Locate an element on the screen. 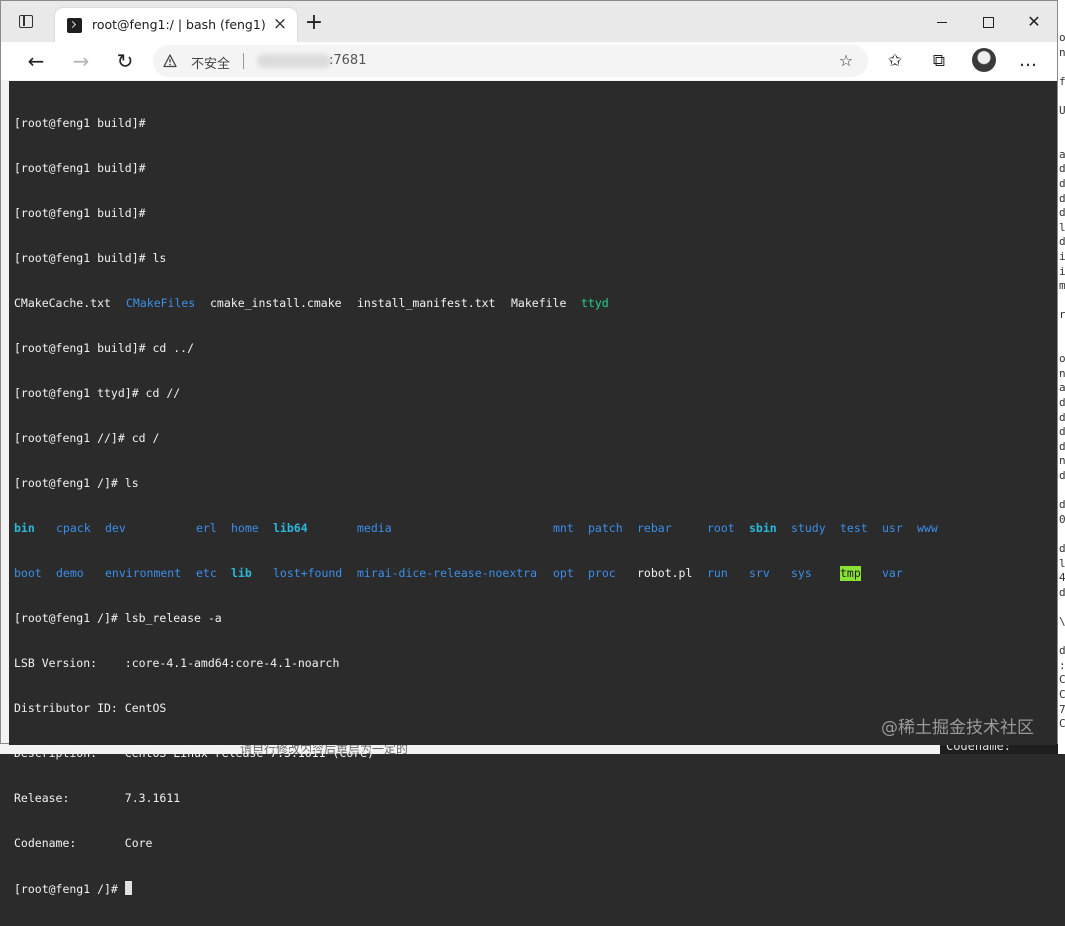  background-char: U is located at coordinates (1062, 110).